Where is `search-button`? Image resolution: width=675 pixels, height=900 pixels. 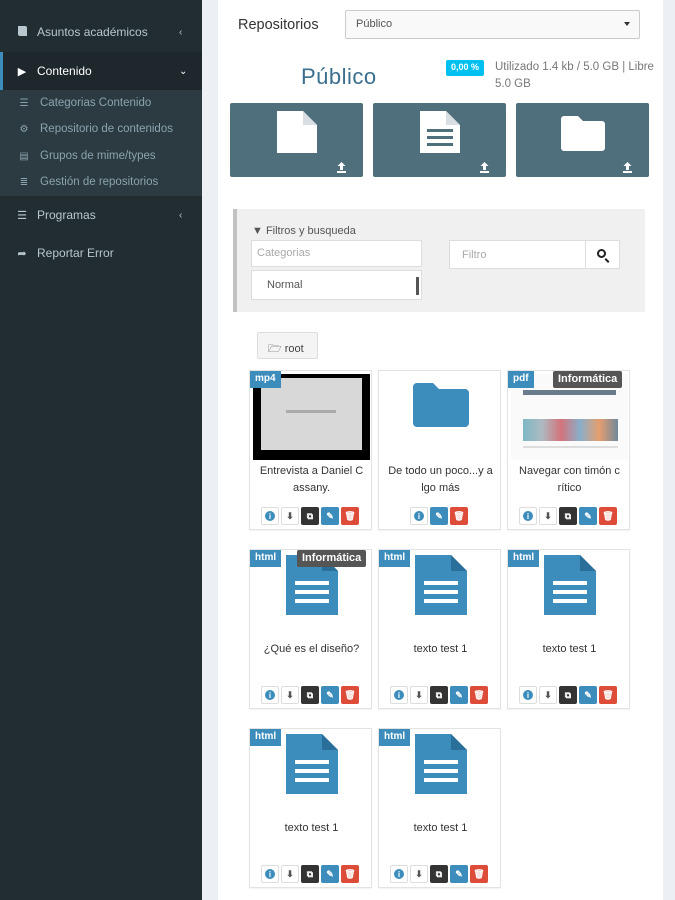 search-button is located at coordinates (602, 254).